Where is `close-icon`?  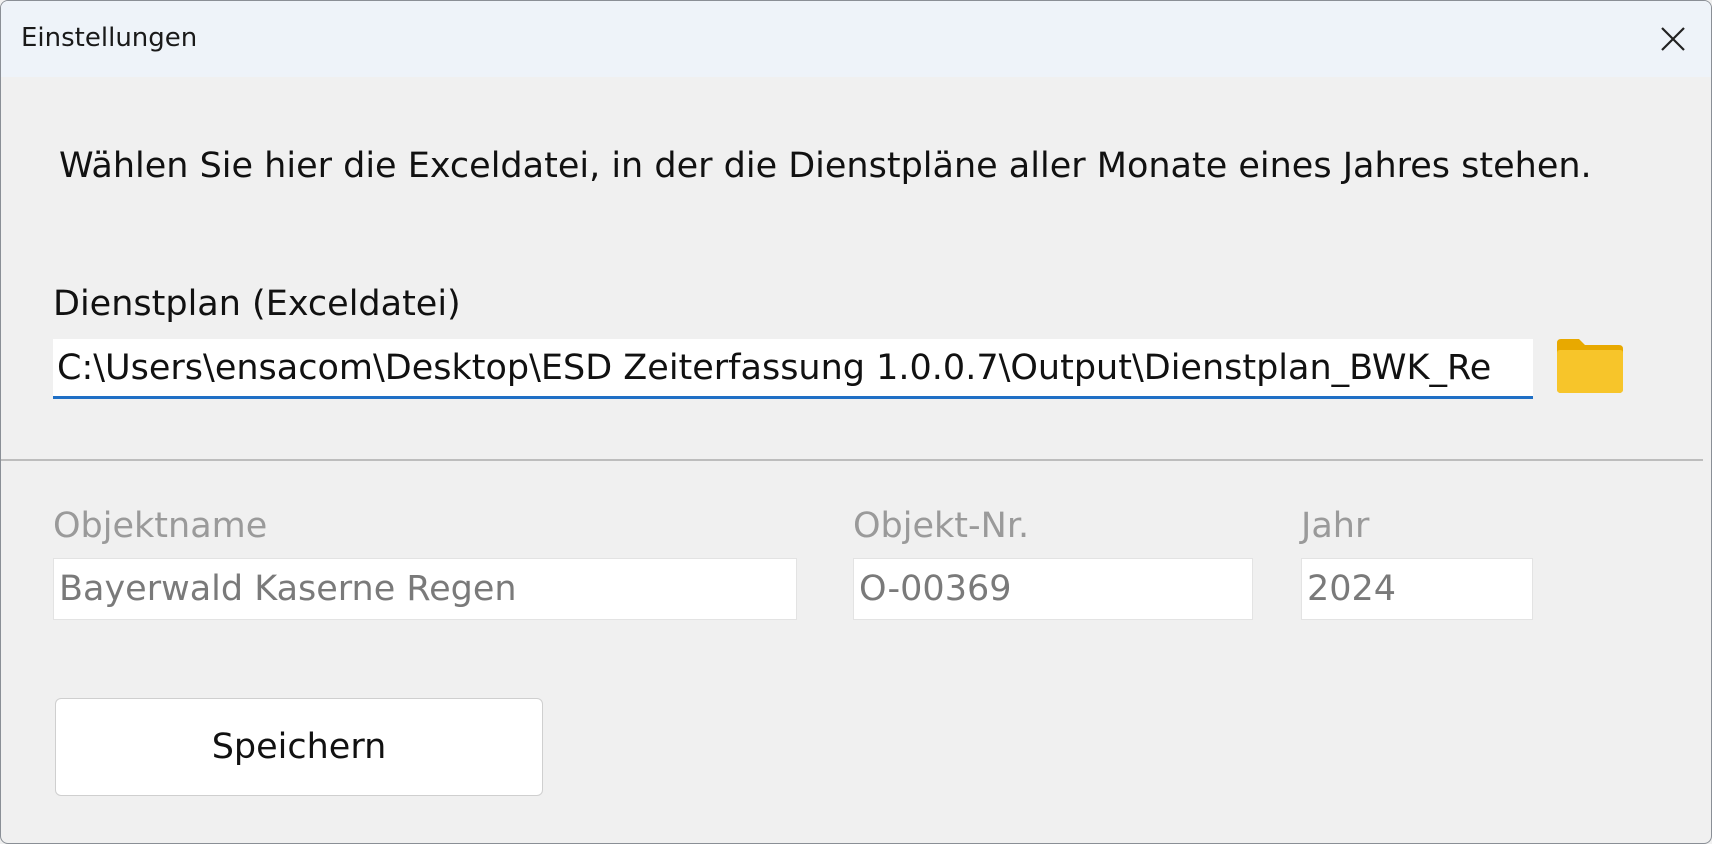
close-icon is located at coordinates (1673, 39).